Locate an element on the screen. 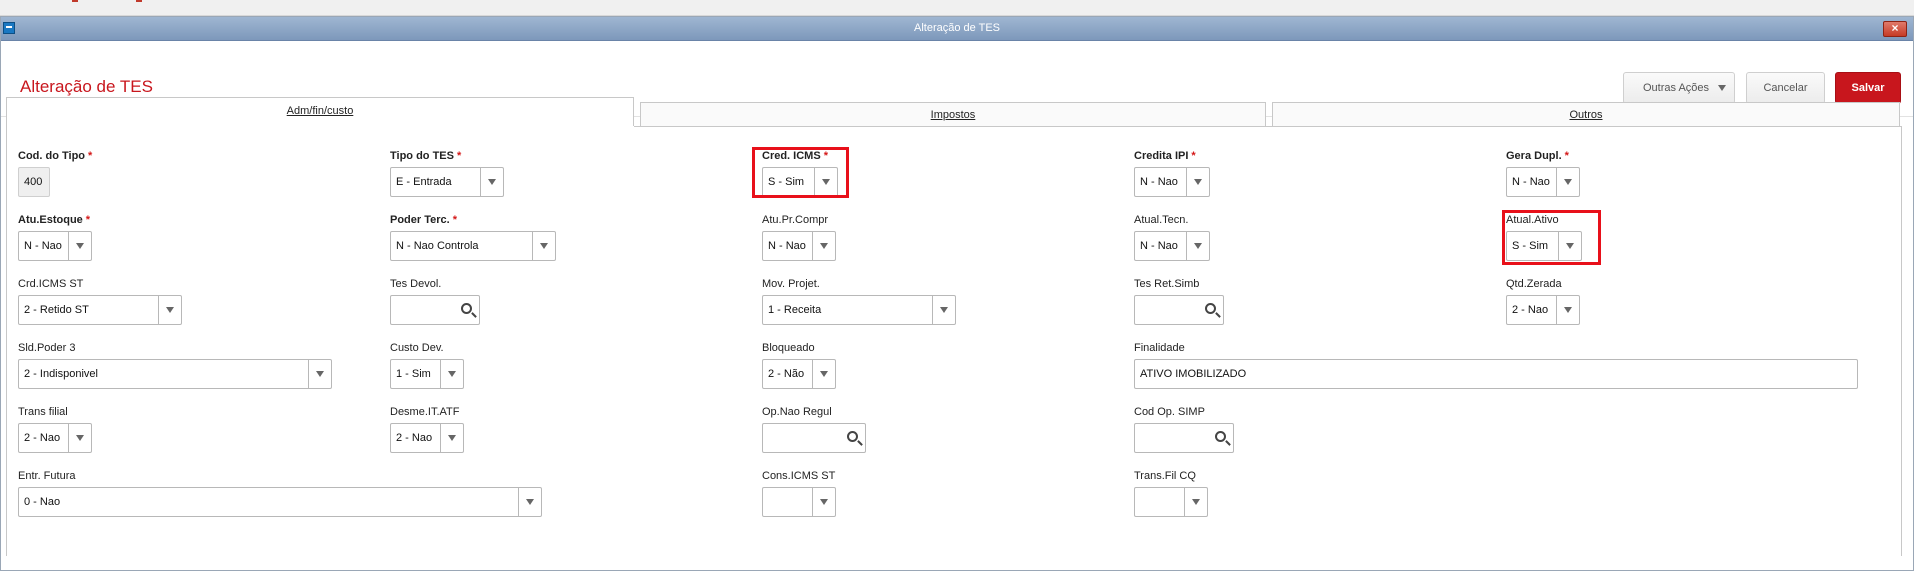 The width and height of the screenshot is (1914, 571). field-label: Tes Devol. is located at coordinates (416, 284).